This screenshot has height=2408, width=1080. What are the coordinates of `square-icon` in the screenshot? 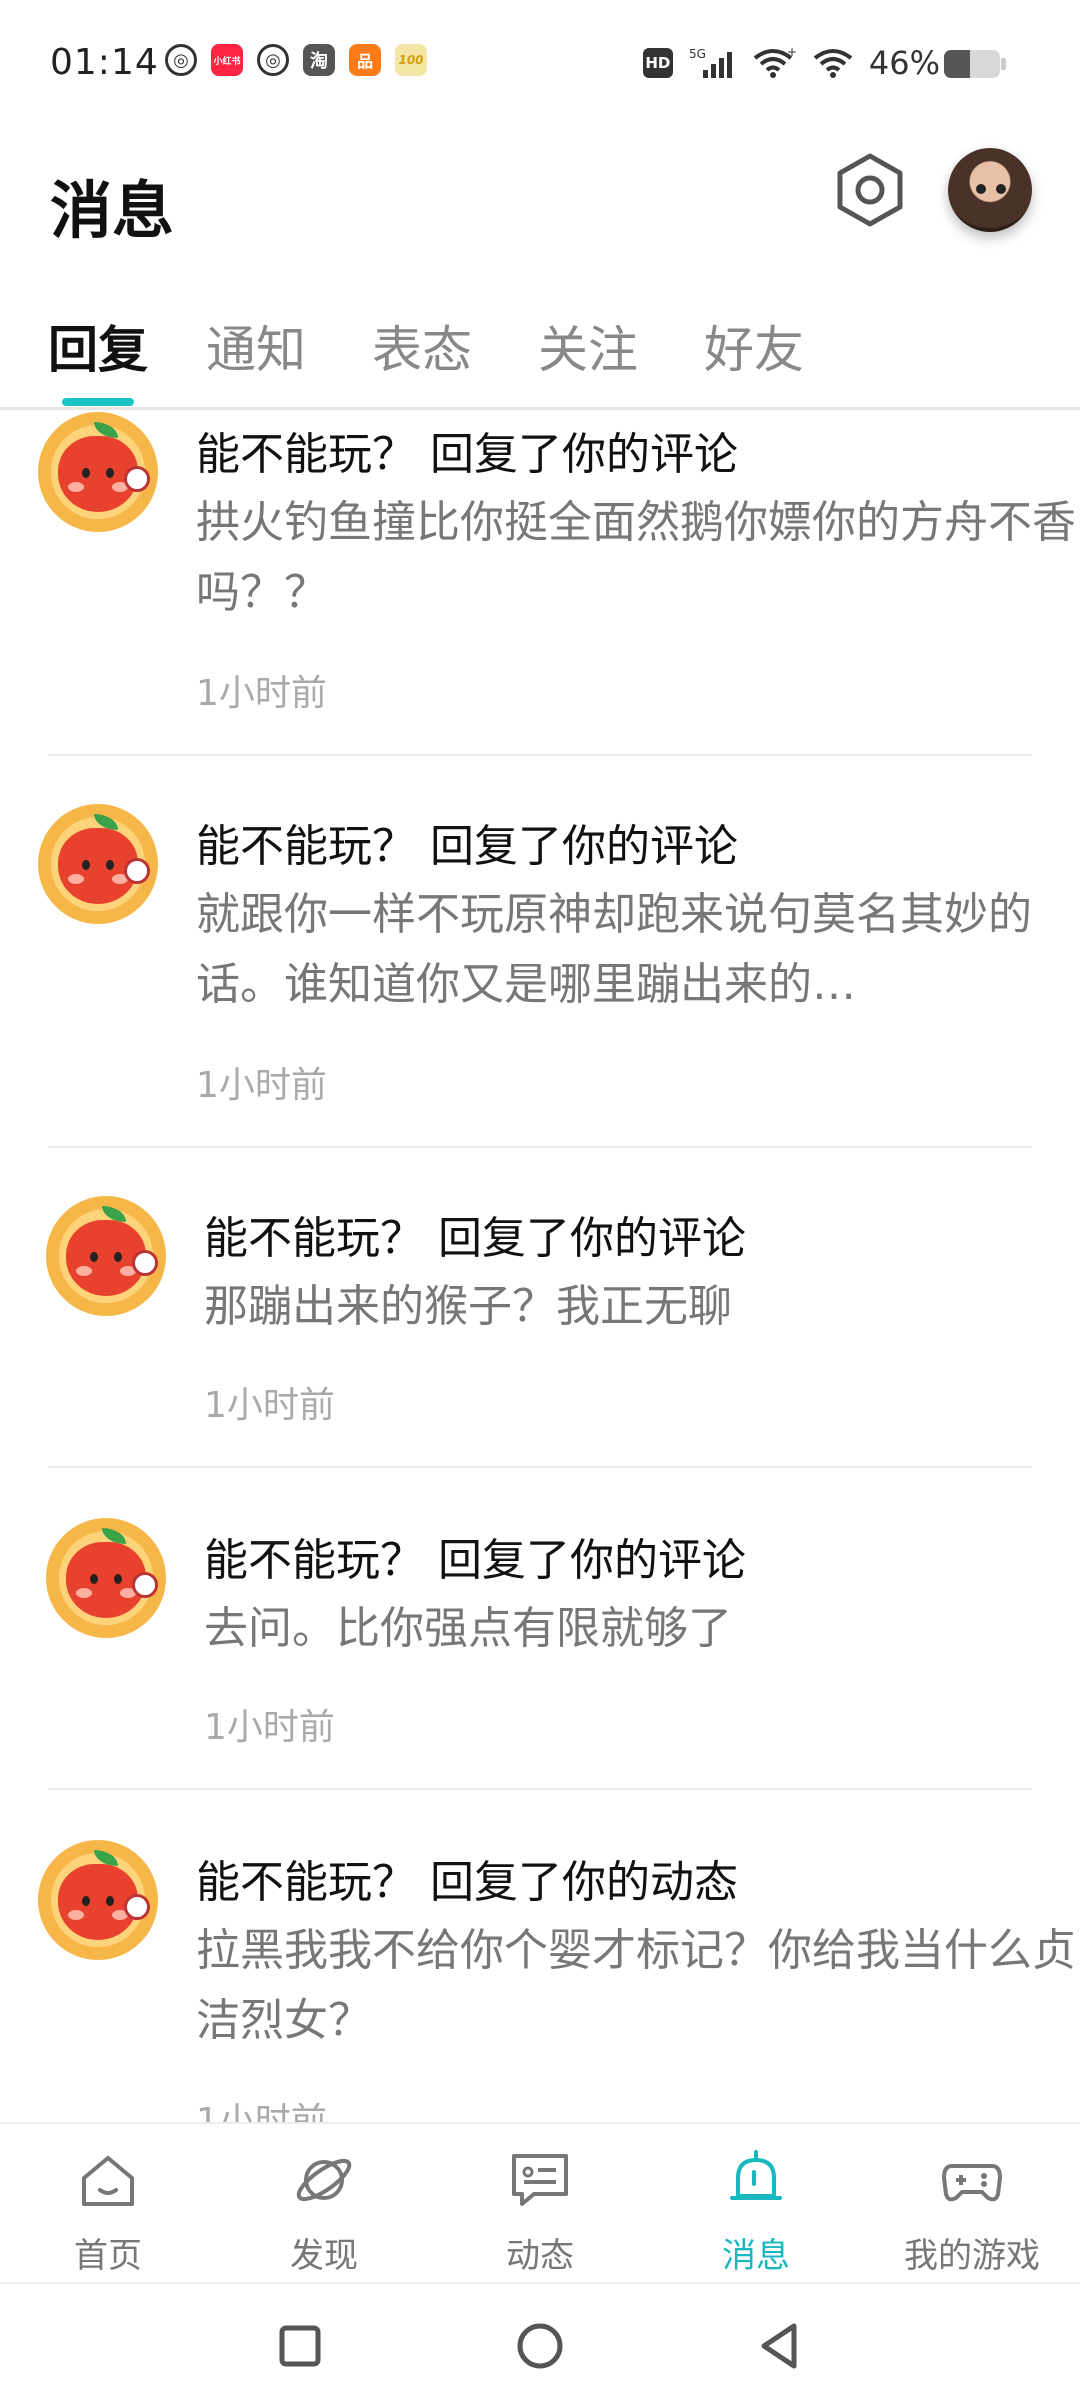 It's located at (300, 2346).